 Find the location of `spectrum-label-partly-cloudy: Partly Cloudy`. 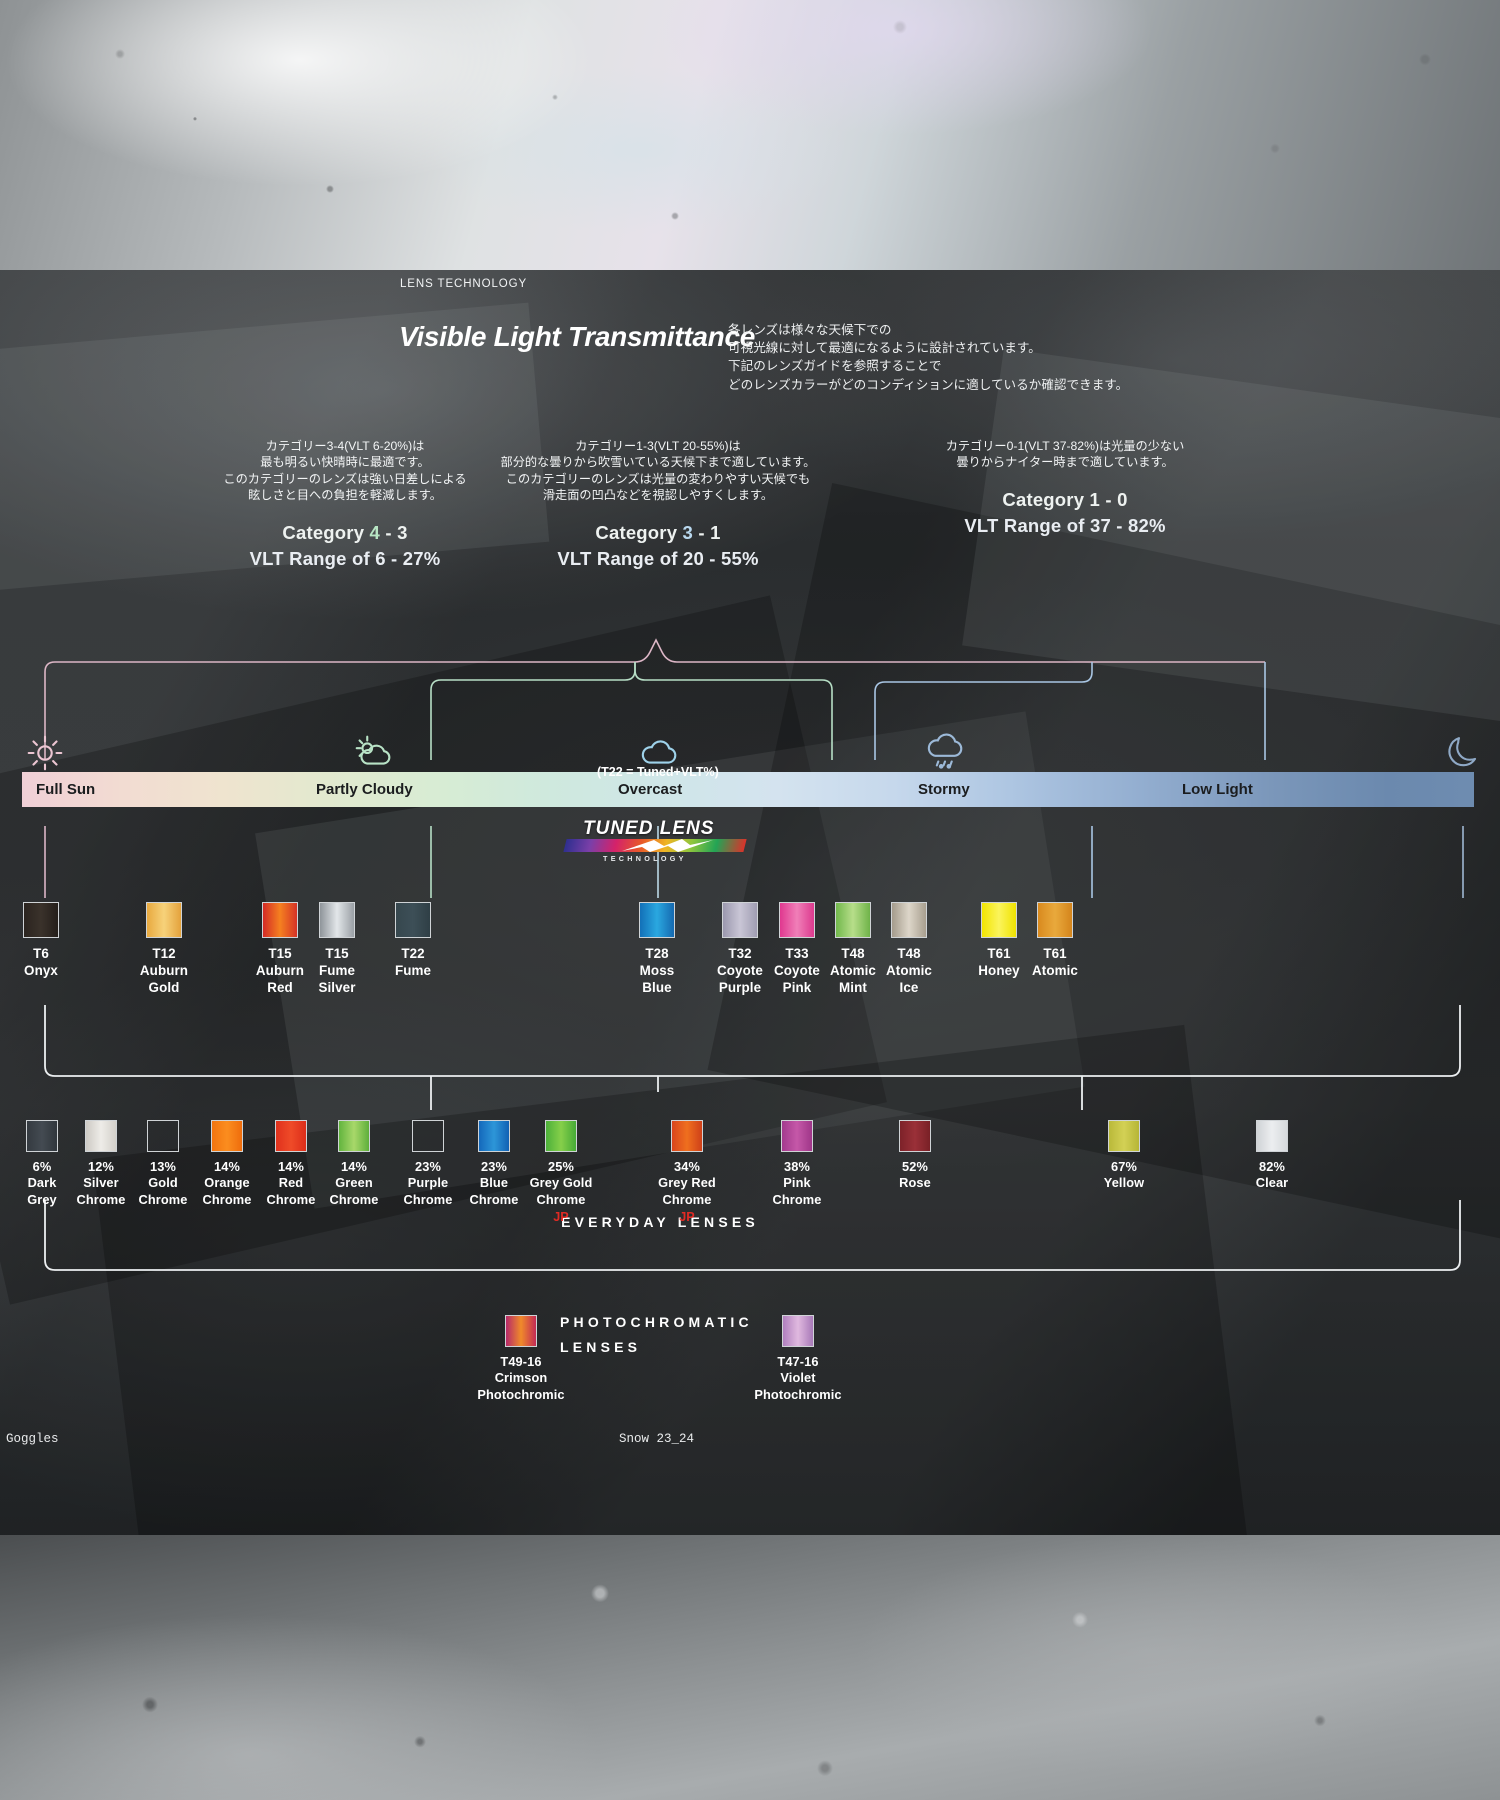

spectrum-label-partly-cloudy: Partly Cloudy is located at coordinates (364, 789).